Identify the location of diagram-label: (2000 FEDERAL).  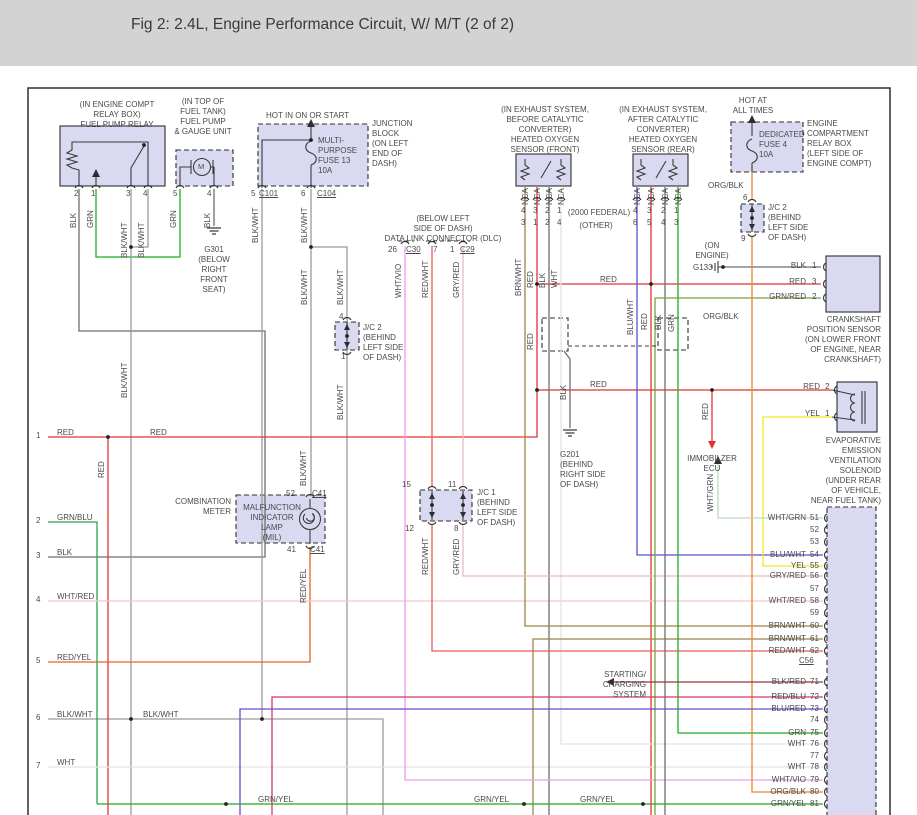
(599, 212).